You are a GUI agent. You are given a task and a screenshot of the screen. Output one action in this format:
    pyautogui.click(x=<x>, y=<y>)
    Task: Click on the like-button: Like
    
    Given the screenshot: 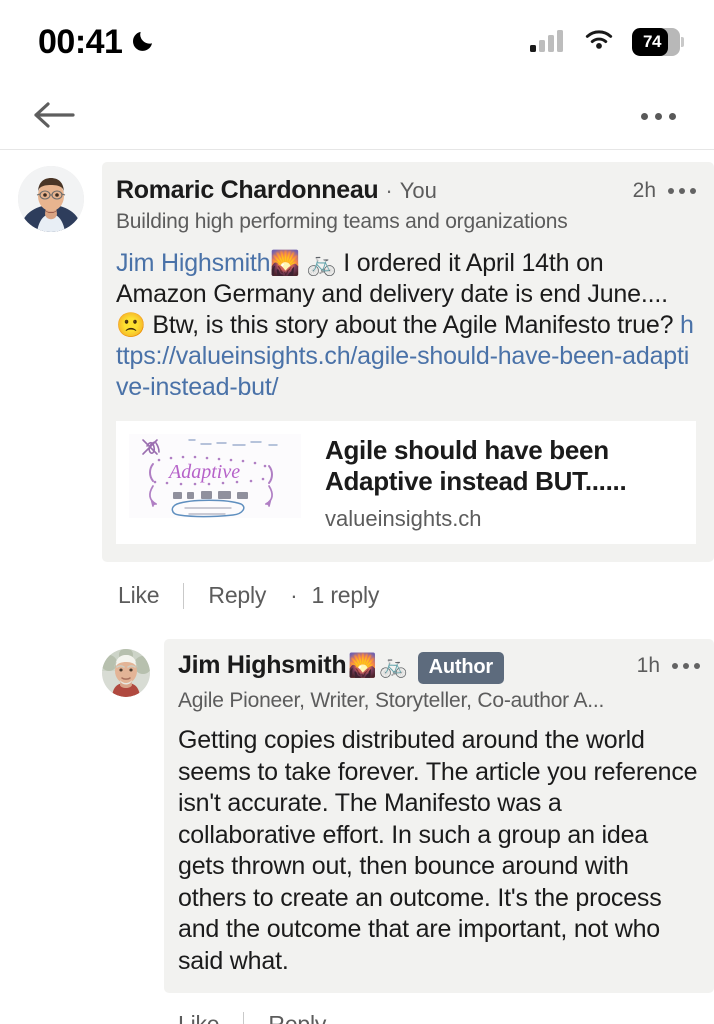 What is the action you would take?
    pyautogui.click(x=138, y=595)
    